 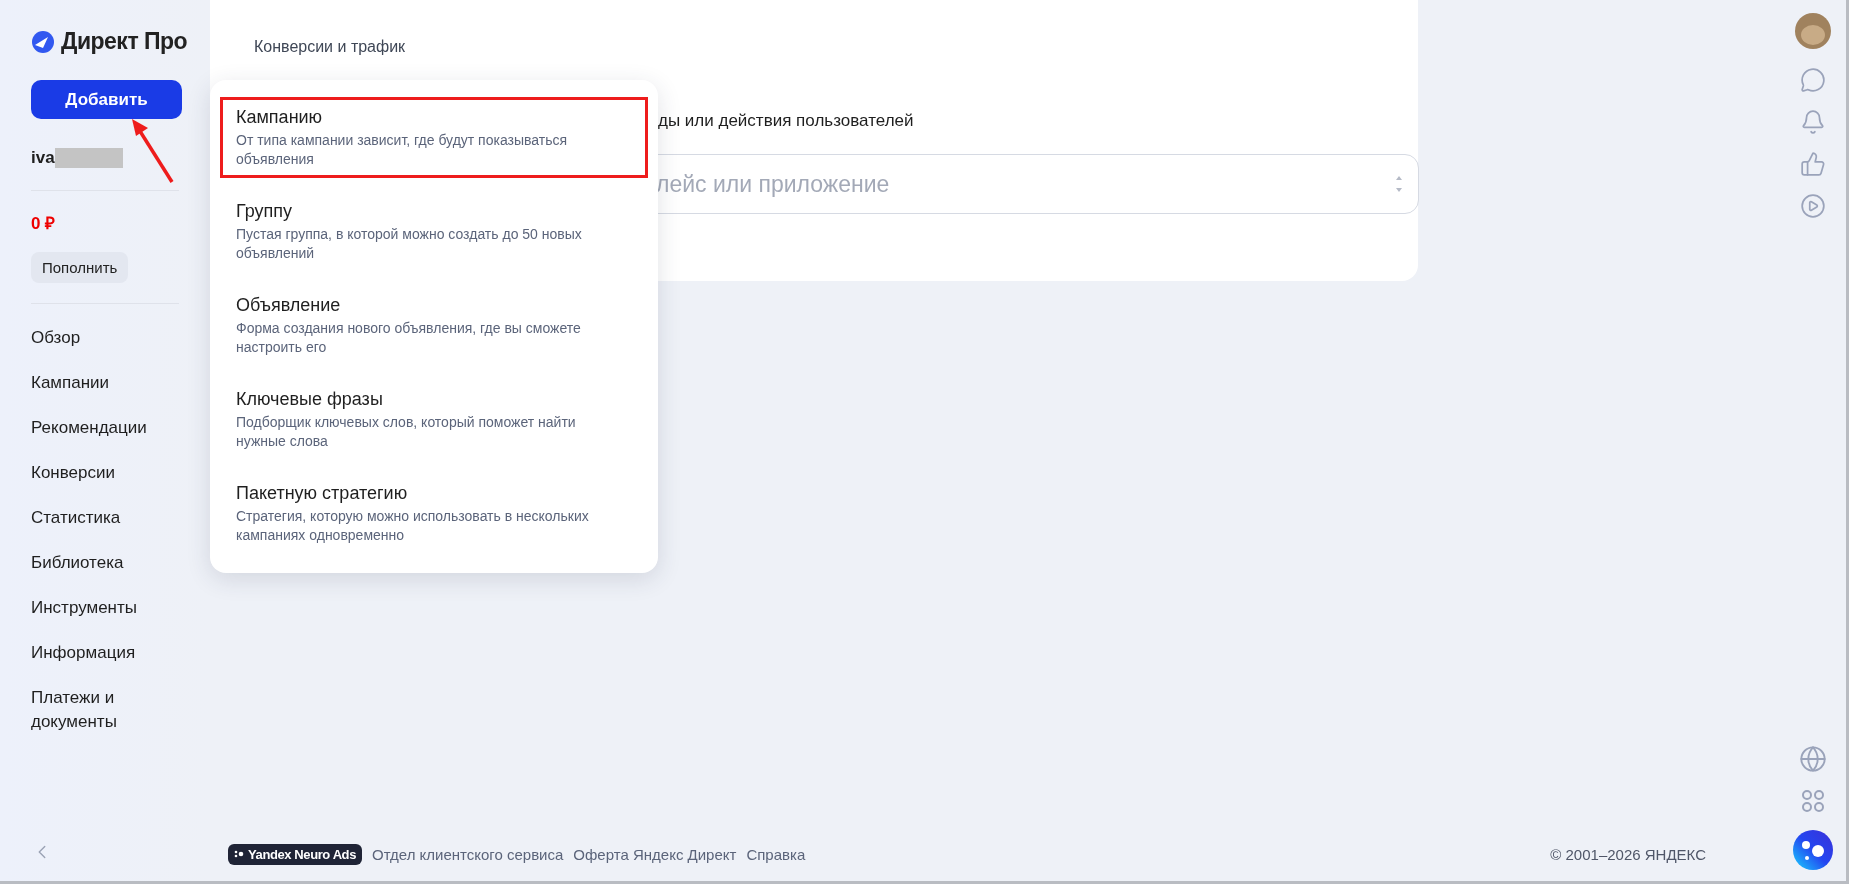 I want to click on chat-icon, so click(x=1813, y=80).